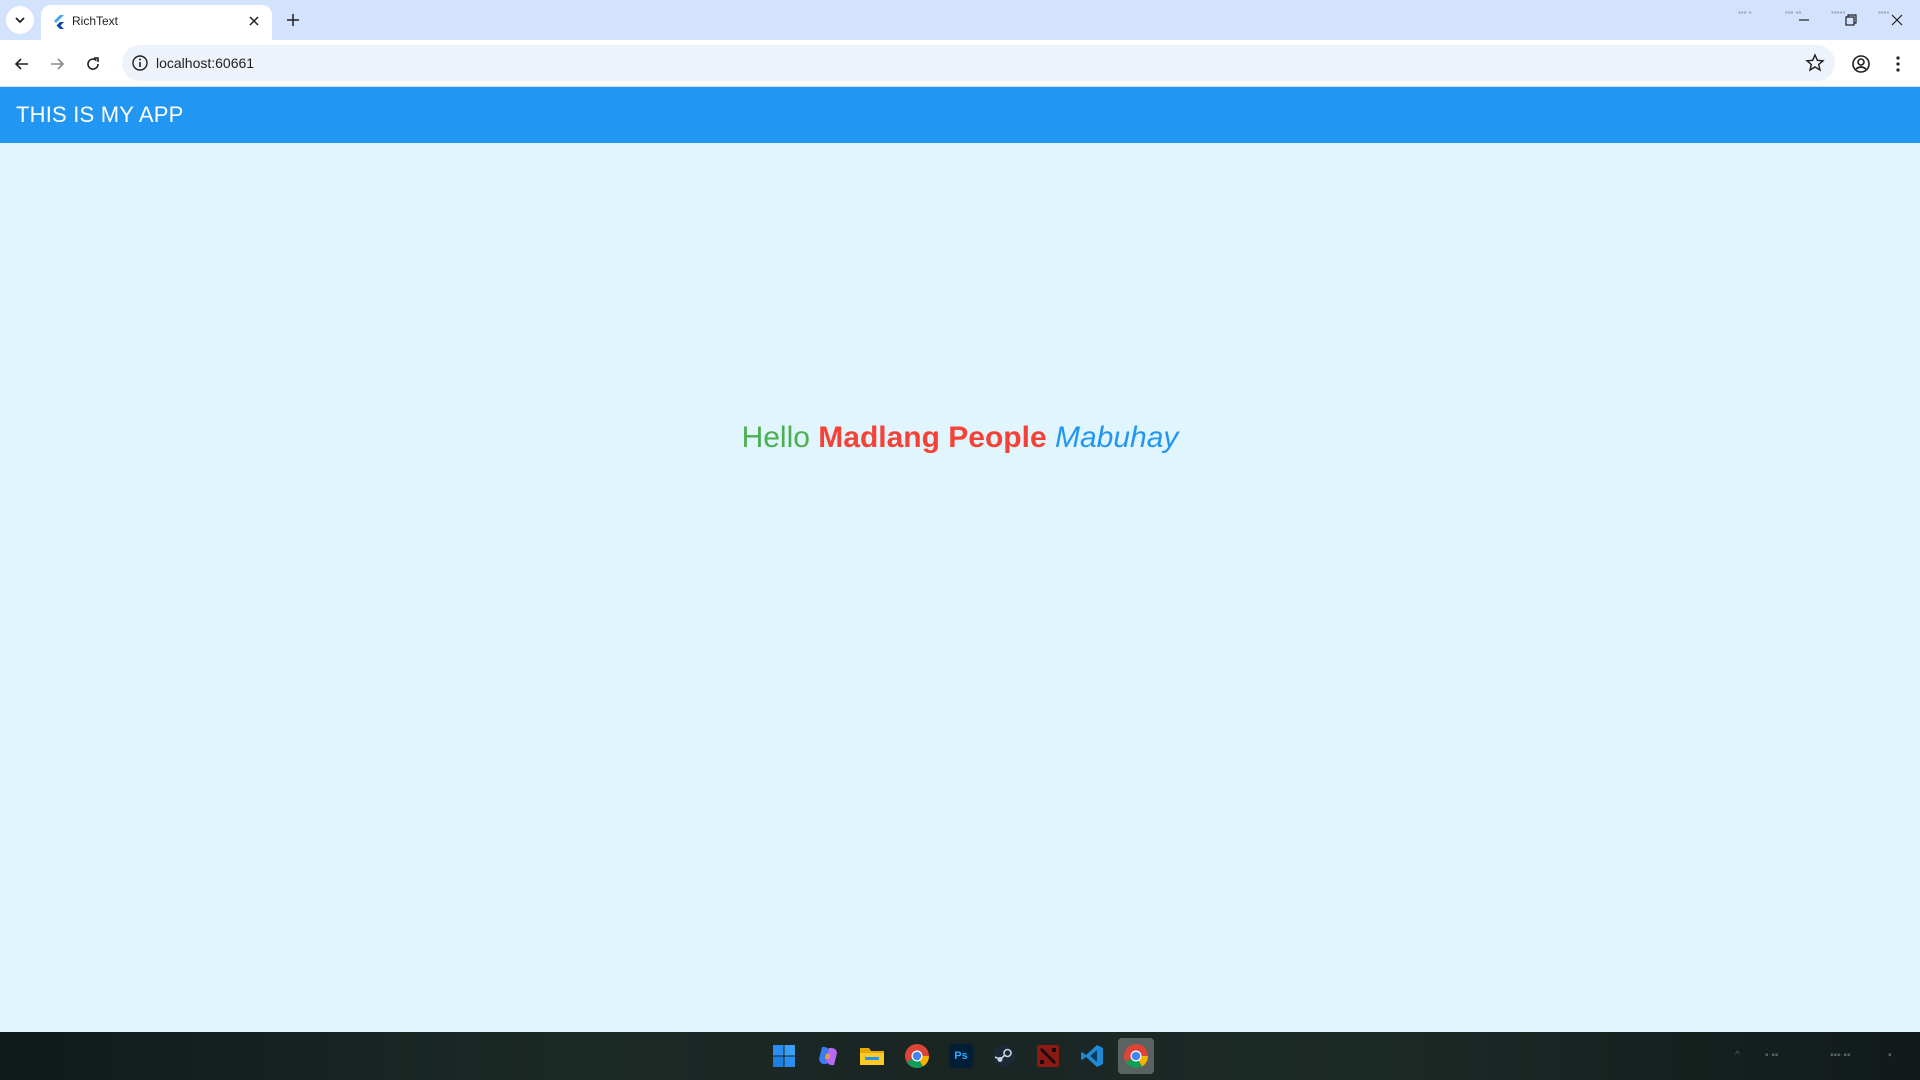 This screenshot has height=1080, width=1920. I want to click on profile-button, so click(1861, 64).